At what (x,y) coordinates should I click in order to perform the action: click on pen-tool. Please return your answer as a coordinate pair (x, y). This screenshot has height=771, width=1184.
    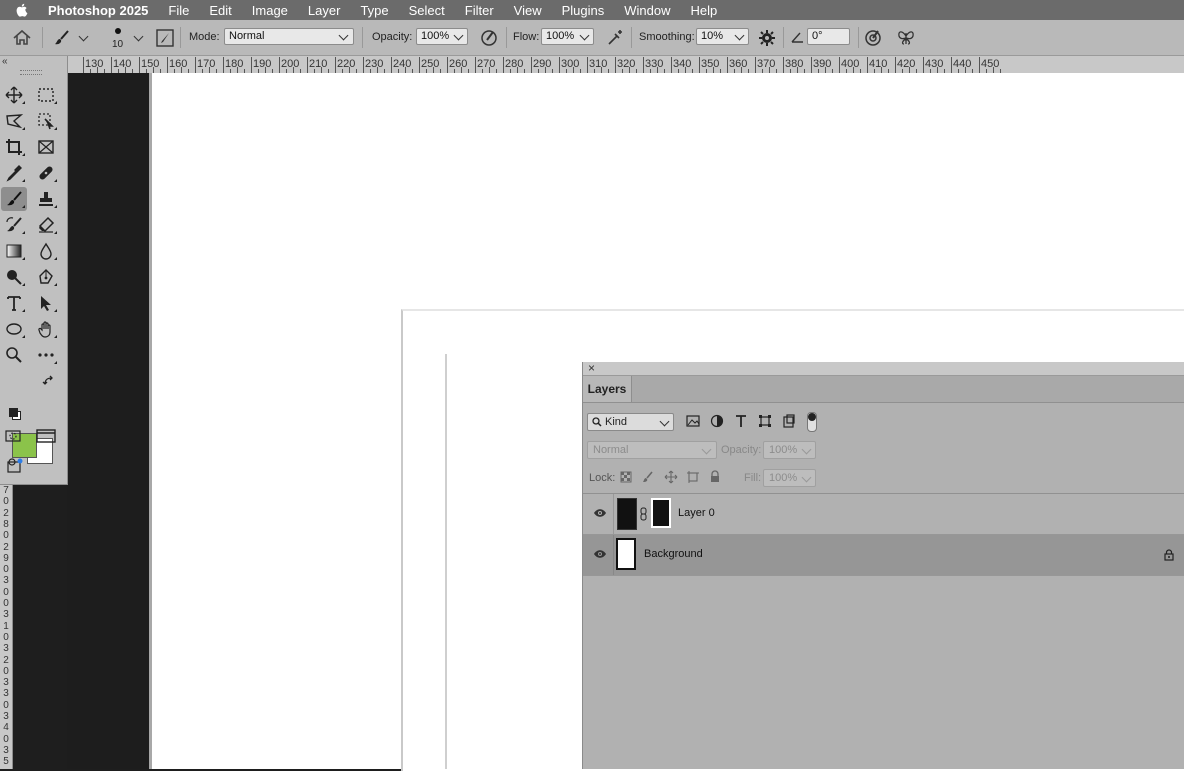
    Looking at the image, I should click on (46, 277).